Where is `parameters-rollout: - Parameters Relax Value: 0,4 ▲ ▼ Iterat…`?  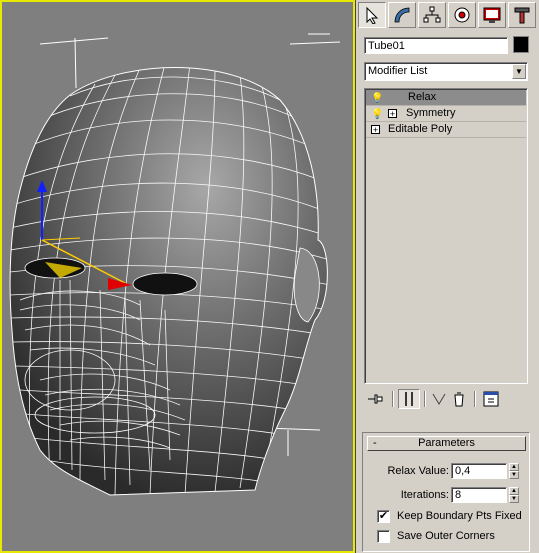 parameters-rollout: - Parameters Relax Value: 0,4 ▲ ▼ Iterat… is located at coordinates (446, 492).